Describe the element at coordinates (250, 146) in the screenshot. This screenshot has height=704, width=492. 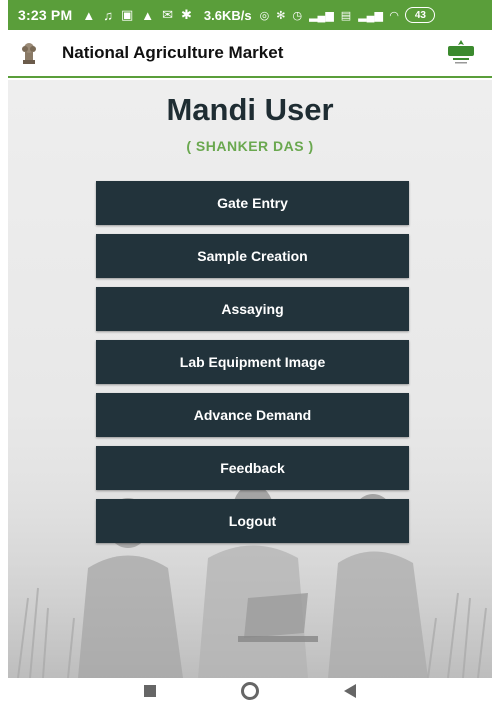
I see `user-name: ( SHANKER DAS )` at that location.